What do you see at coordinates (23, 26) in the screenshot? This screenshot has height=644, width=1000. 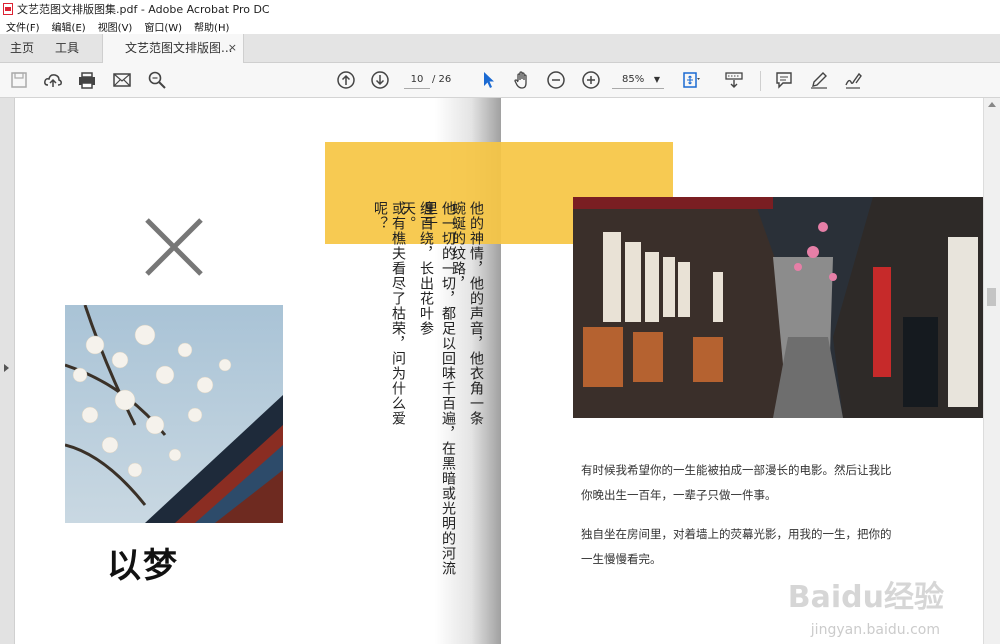 I see `menu-file: 文件(F)` at bounding box center [23, 26].